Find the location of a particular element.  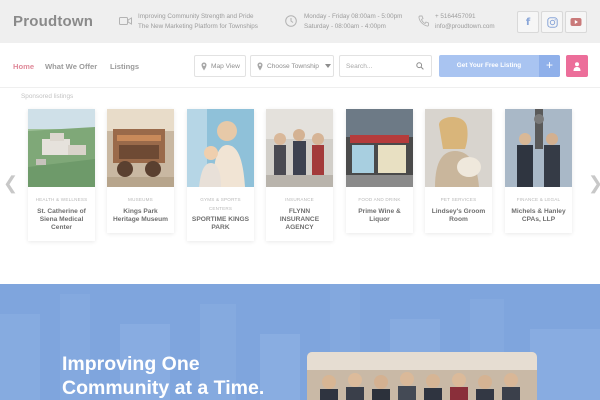

listing-name: Kings Park Heritage Museum is located at coordinates (140, 220).